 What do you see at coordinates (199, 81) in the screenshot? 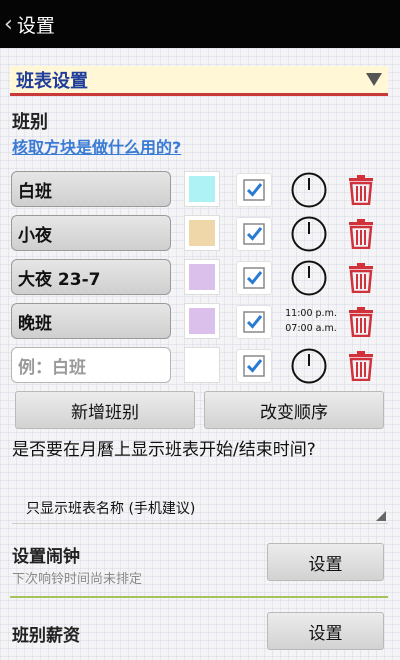
I see `settings-category-spinner: 班表设置` at bounding box center [199, 81].